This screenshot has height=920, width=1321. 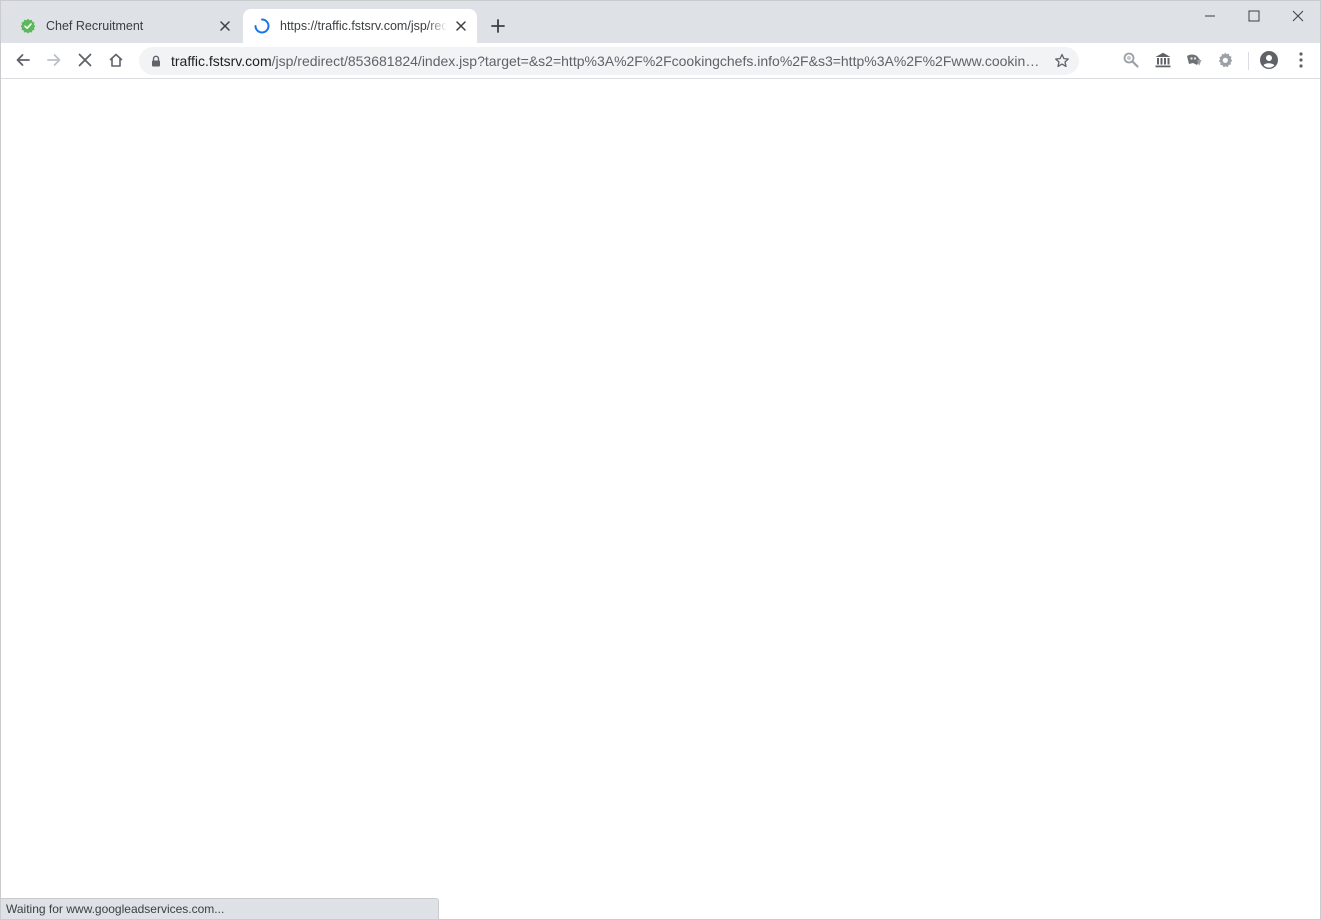 I want to click on new-tab-button, so click(x=498, y=26).